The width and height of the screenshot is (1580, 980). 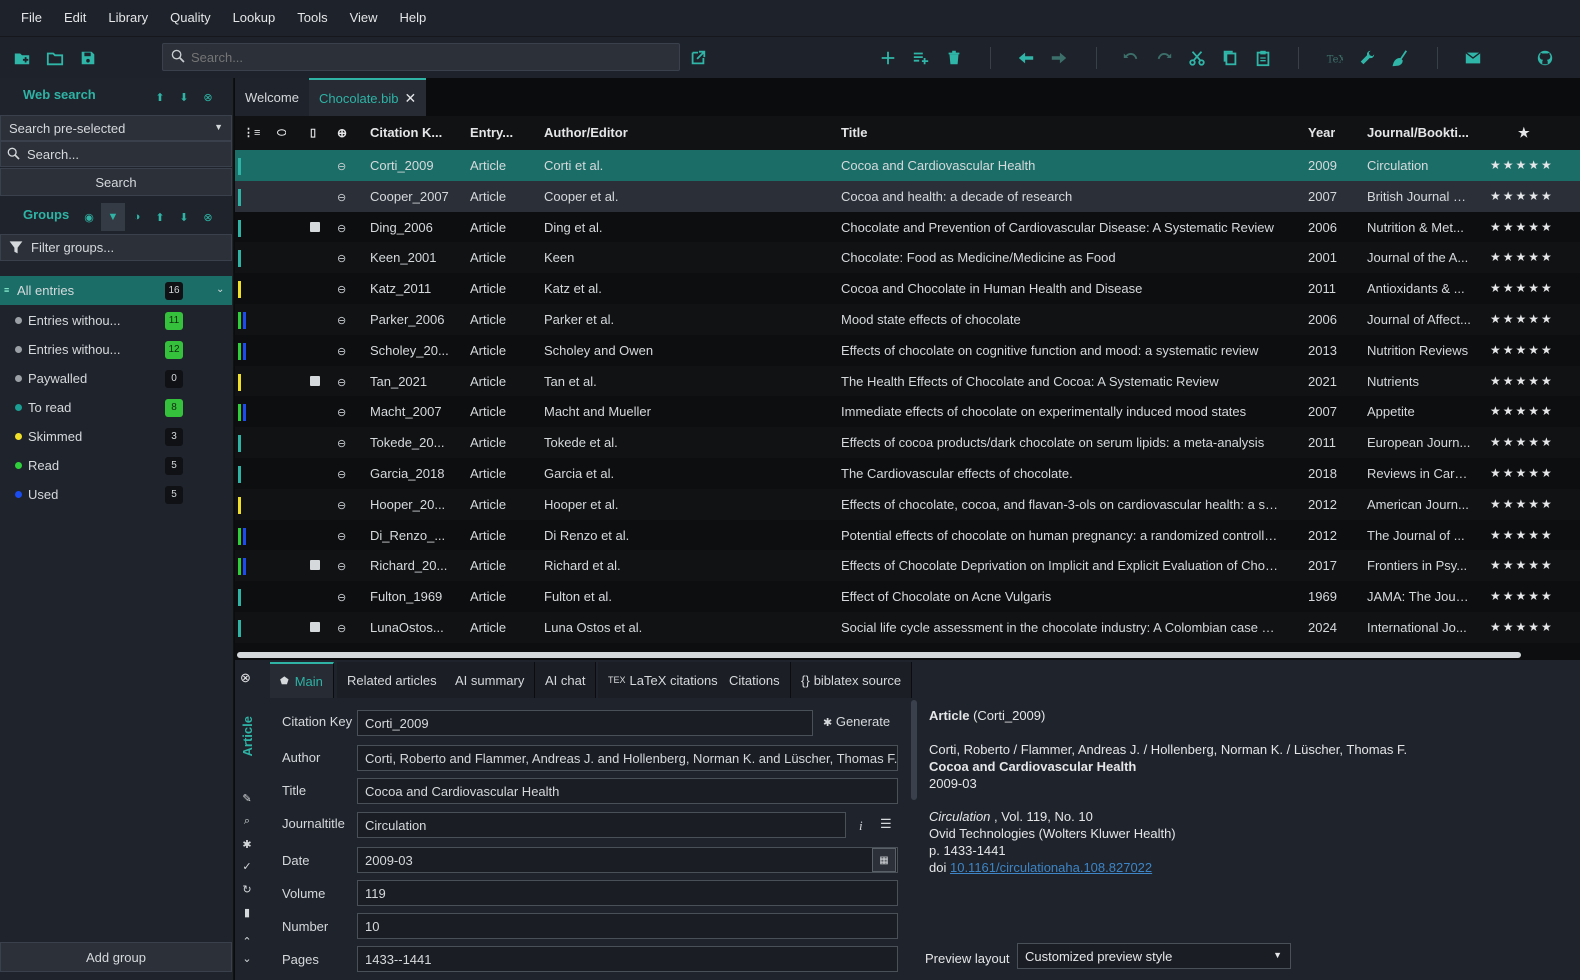 I want to click on filter-icon: ▼, so click(x=113, y=217).